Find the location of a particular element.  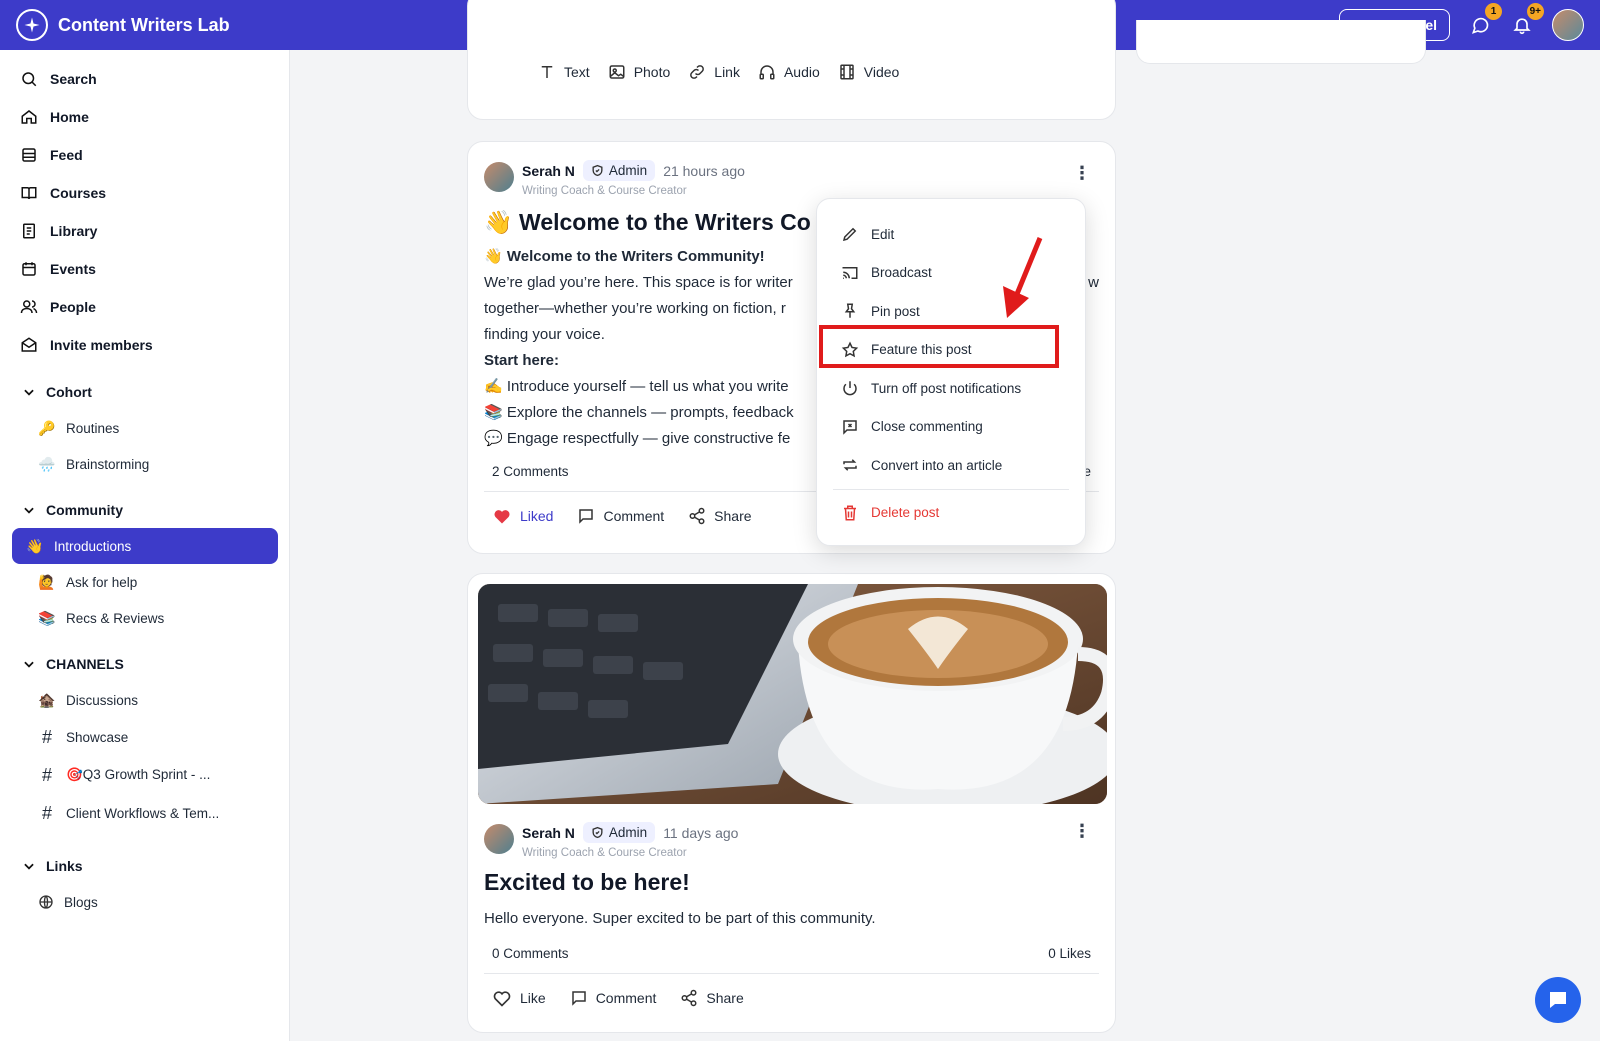

comments-count: 2 Comments is located at coordinates (530, 471).